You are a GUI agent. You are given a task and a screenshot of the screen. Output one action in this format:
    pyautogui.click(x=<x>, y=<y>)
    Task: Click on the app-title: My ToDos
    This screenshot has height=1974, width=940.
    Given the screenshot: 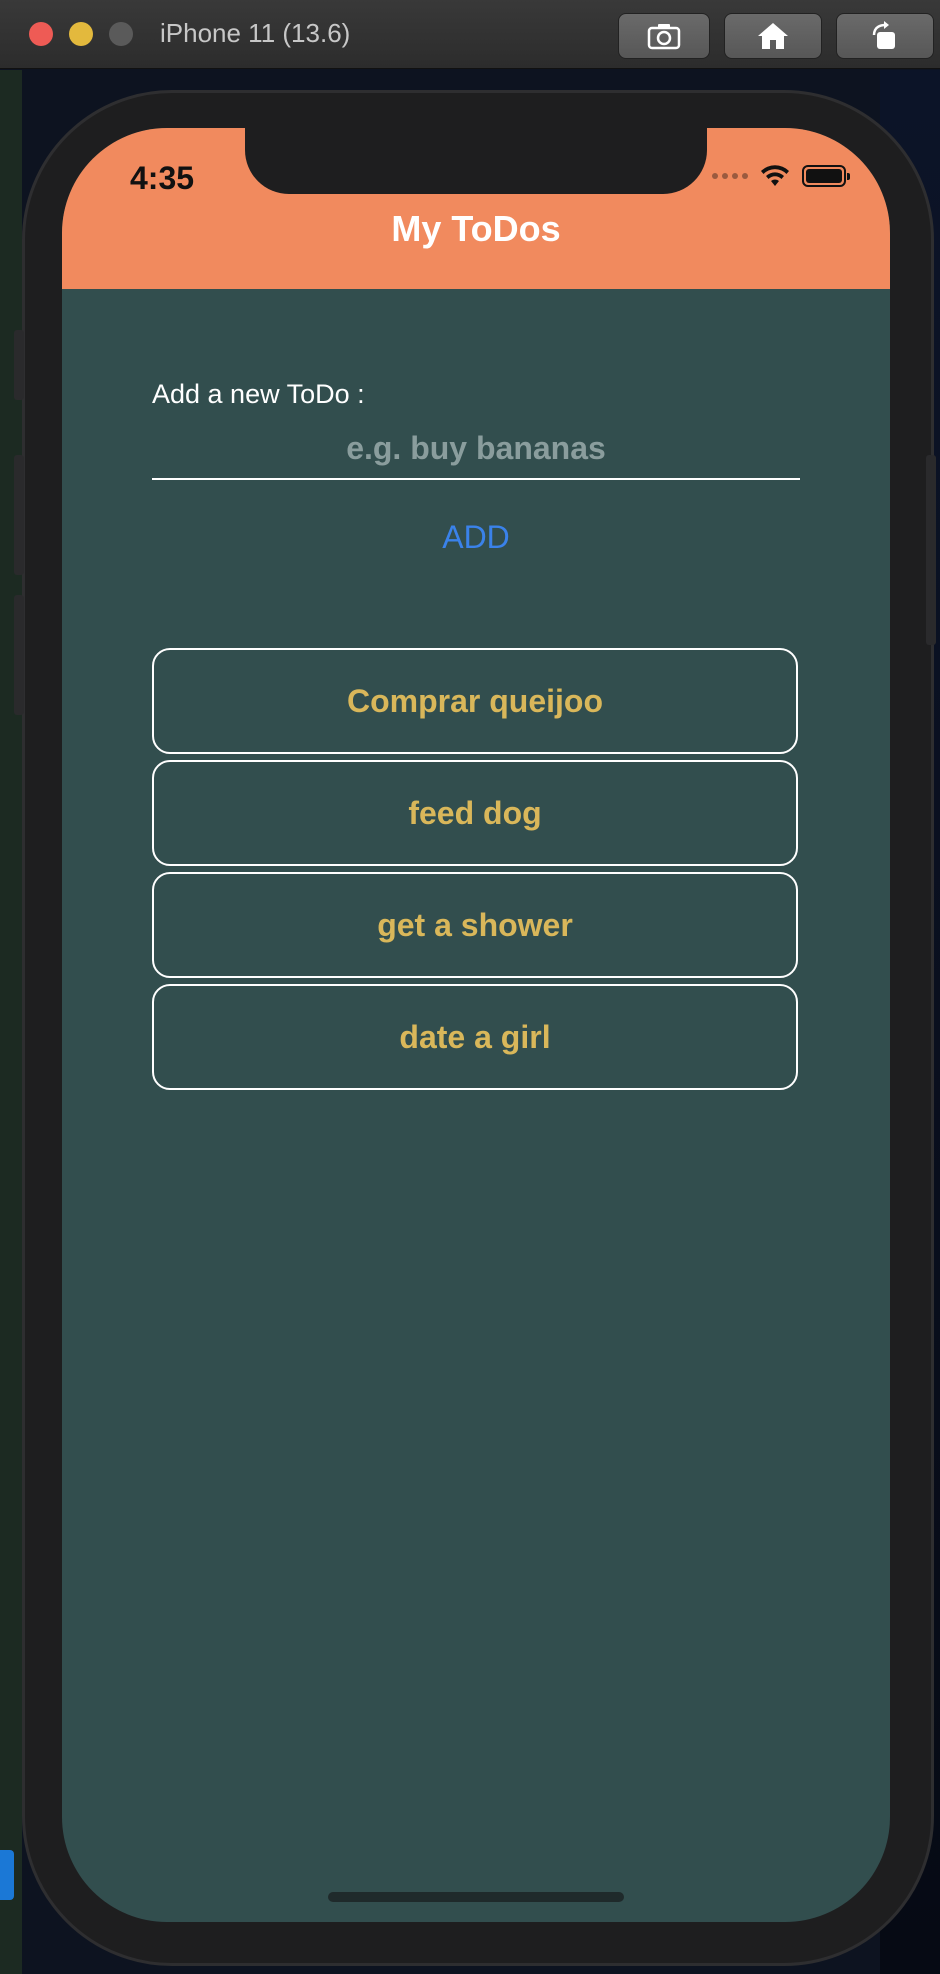 What is the action you would take?
    pyautogui.click(x=476, y=228)
    